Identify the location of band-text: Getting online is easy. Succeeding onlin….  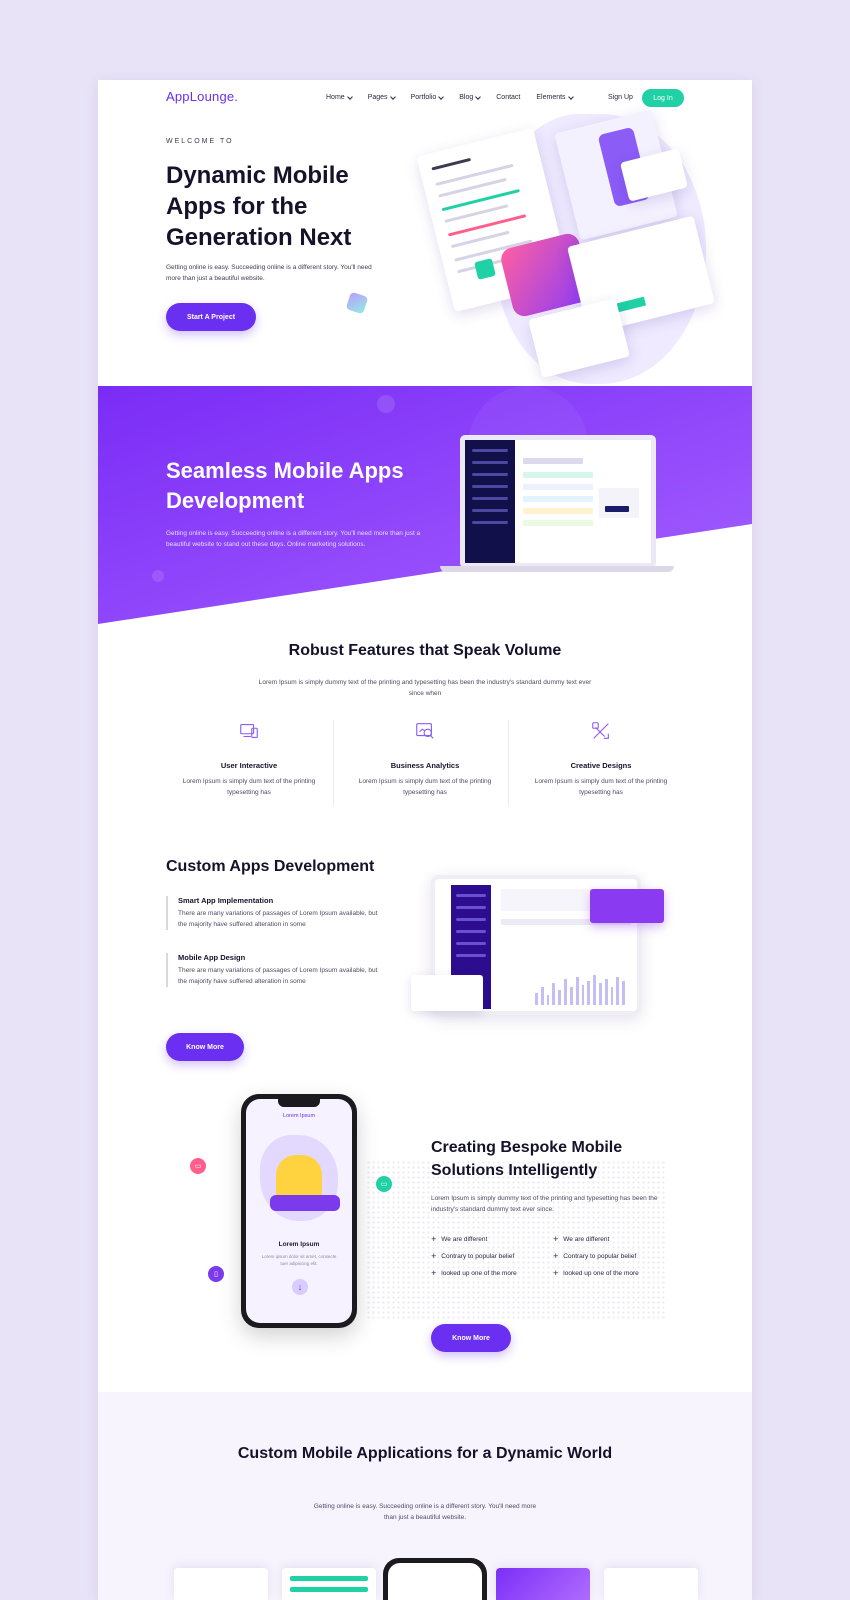
(293, 539).